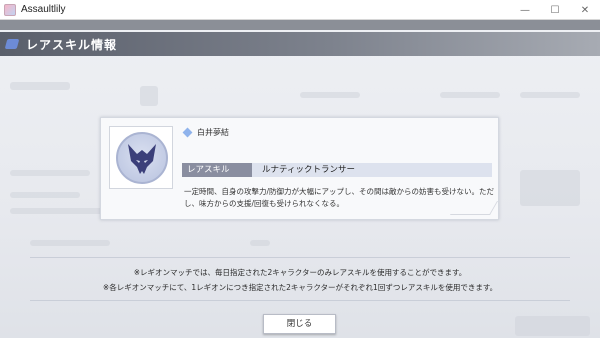 The width and height of the screenshot is (600, 338). What do you see at coordinates (585, 10) in the screenshot?
I see `close-window-button: ✕` at bounding box center [585, 10].